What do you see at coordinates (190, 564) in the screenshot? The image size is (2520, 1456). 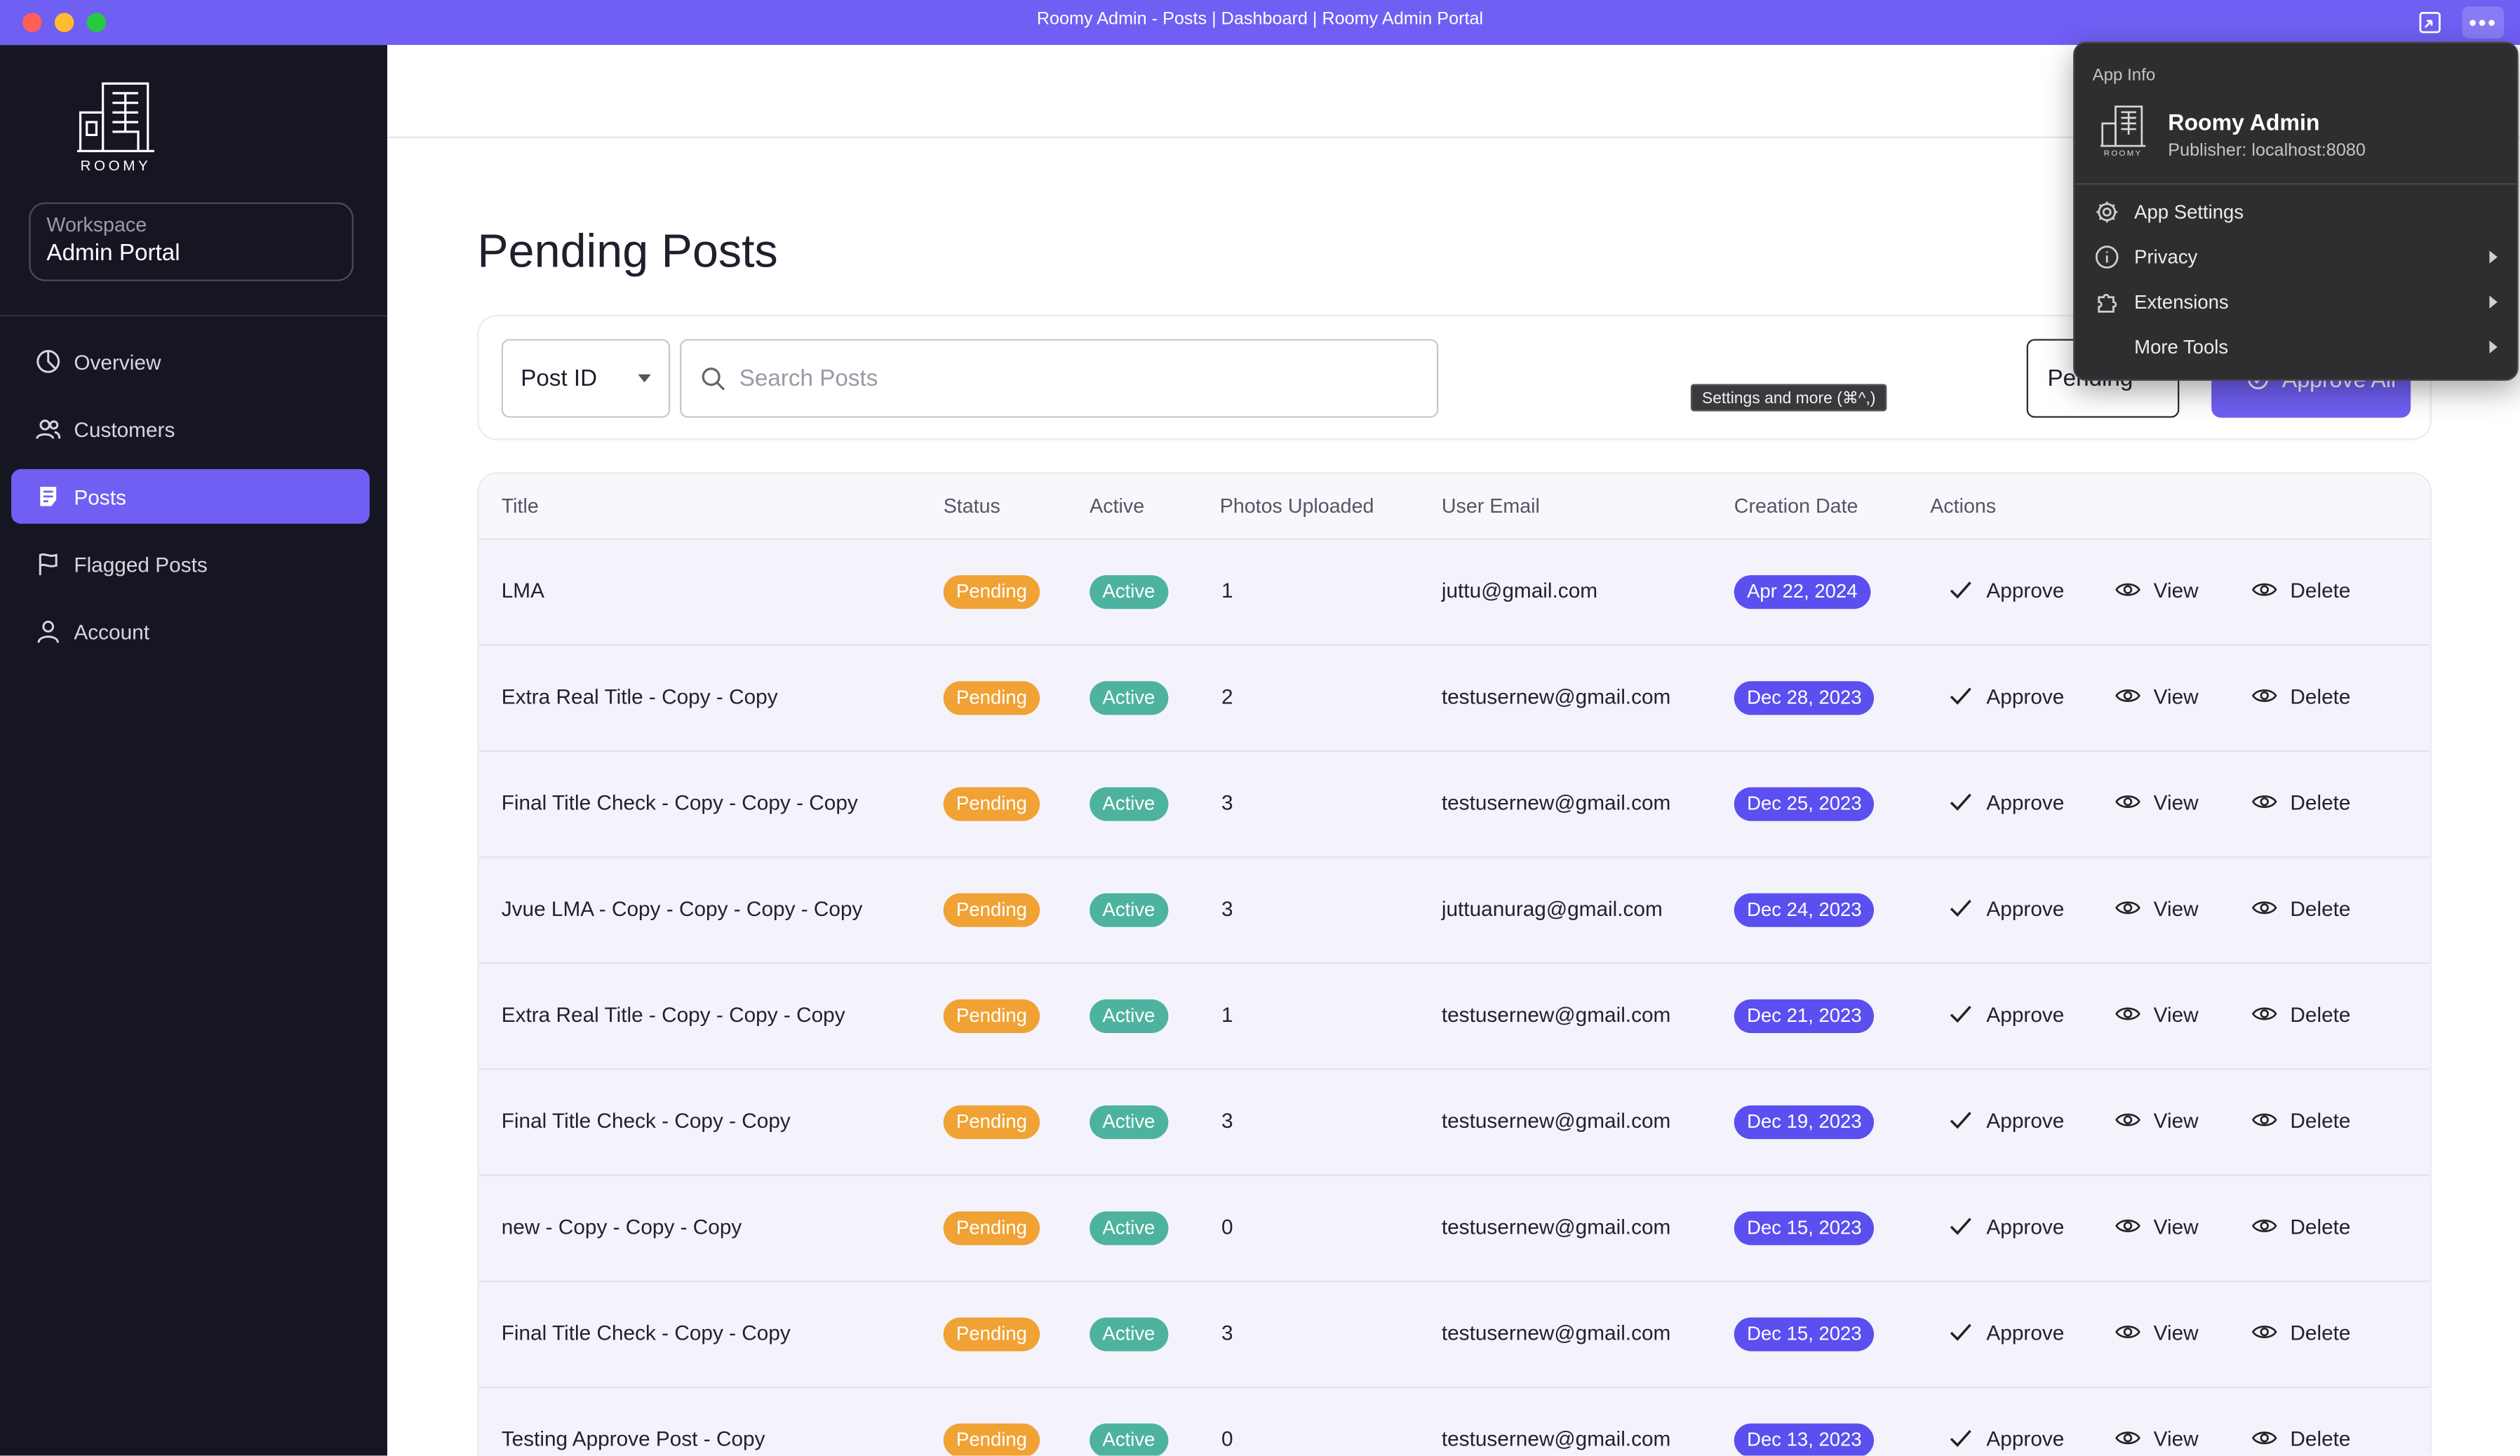 I see `sidebar-item-flagged-posts: Flagged Posts` at bounding box center [190, 564].